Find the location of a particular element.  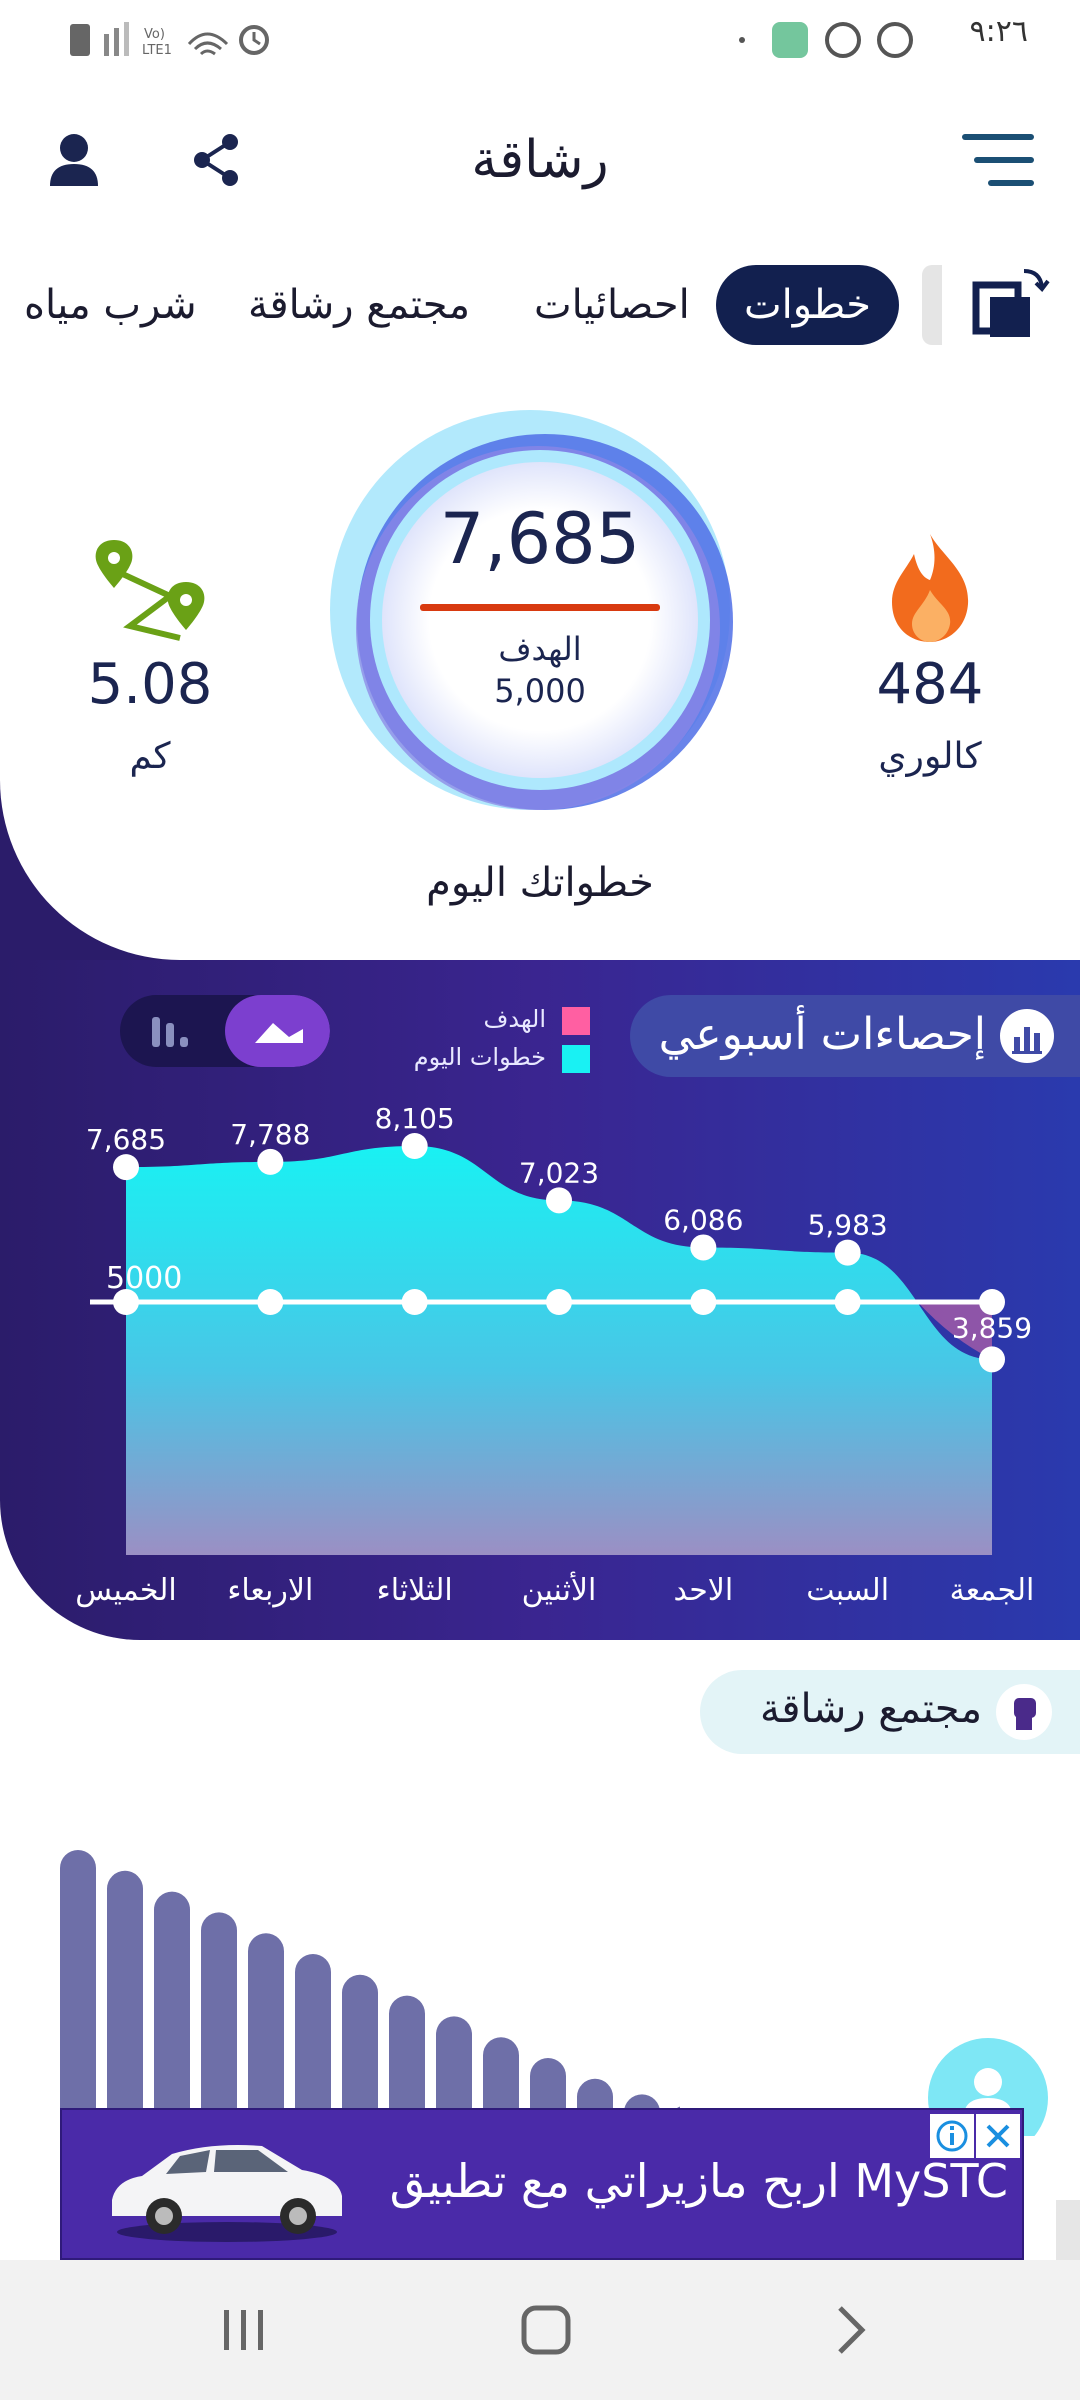

legend-today: خطوات اليوم is located at coordinates (490, 1058).